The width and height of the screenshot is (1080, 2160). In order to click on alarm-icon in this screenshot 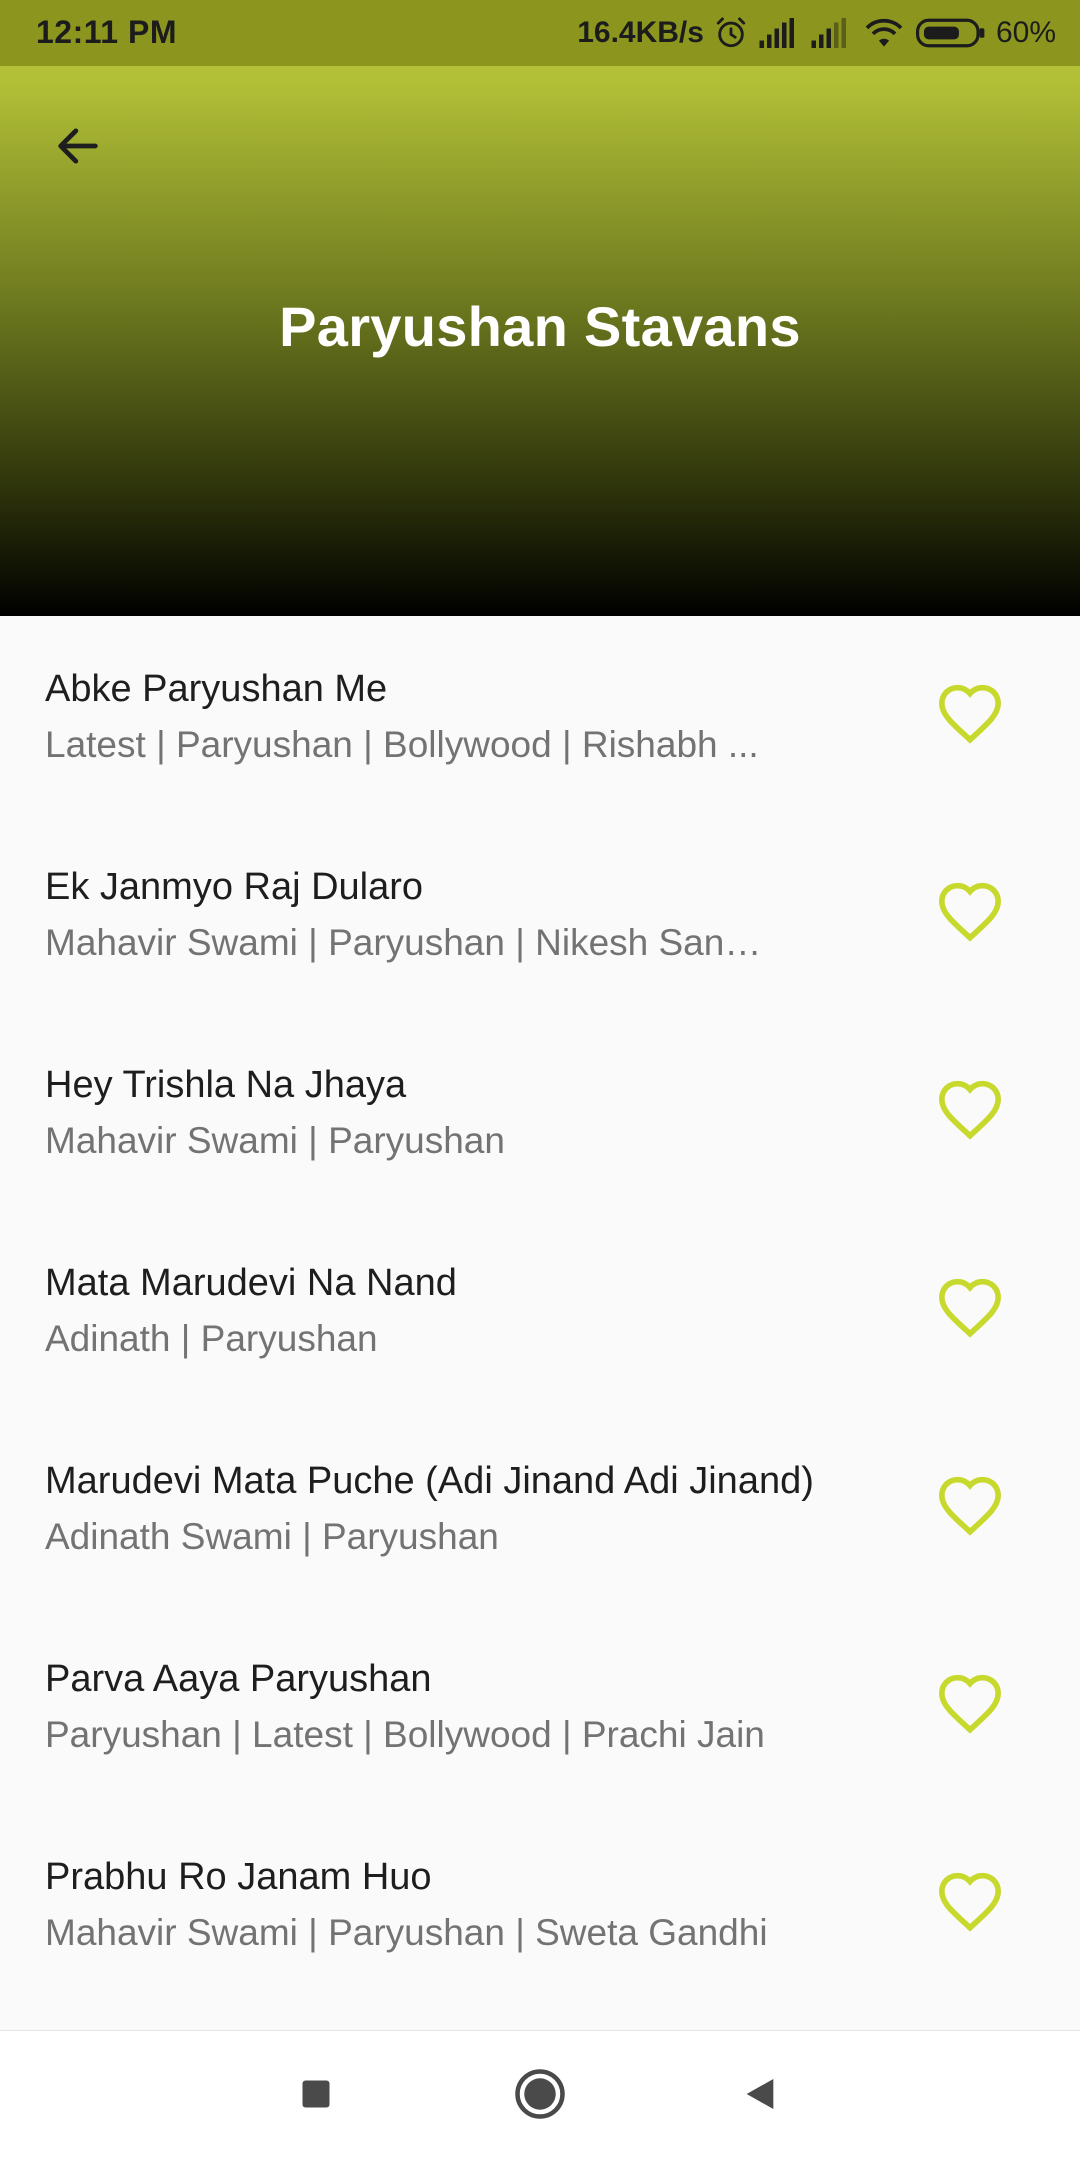, I will do `click(731, 33)`.